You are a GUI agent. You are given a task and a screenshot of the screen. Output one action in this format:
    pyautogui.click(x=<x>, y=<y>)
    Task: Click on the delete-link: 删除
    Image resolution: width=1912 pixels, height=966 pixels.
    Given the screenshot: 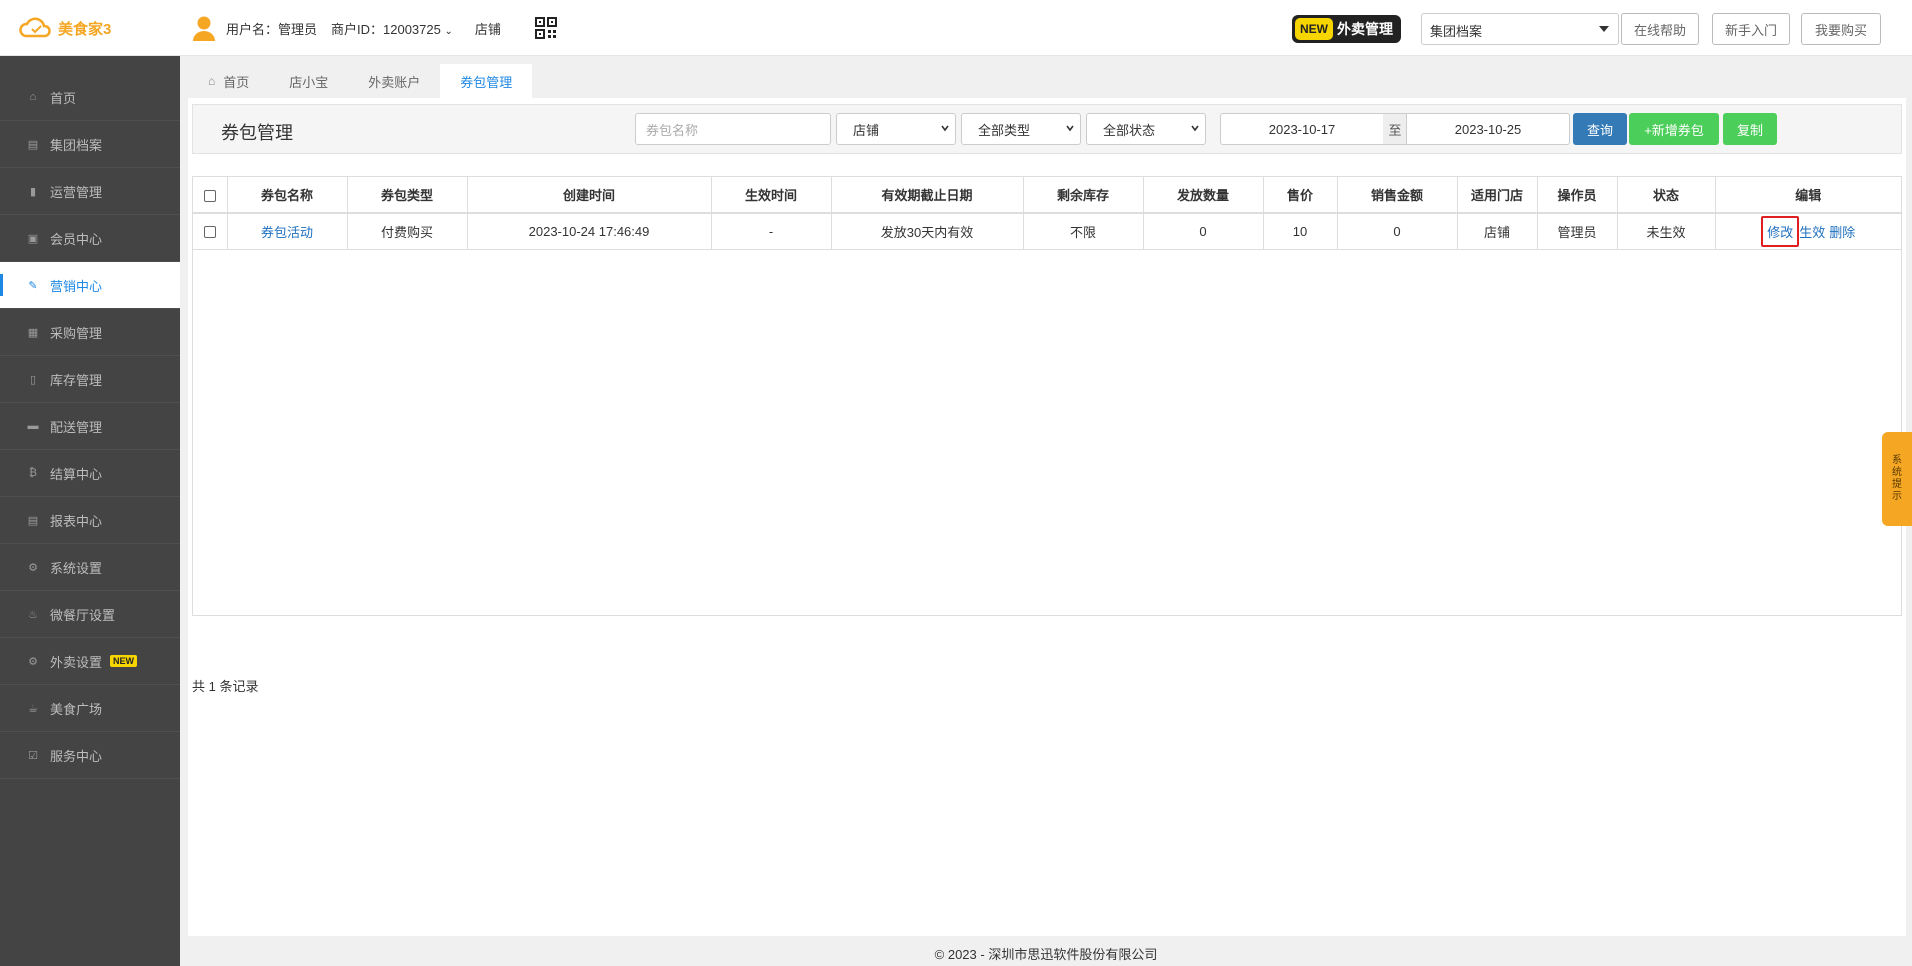 What is the action you would take?
    pyautogui.click(x=1842, y=231)
    